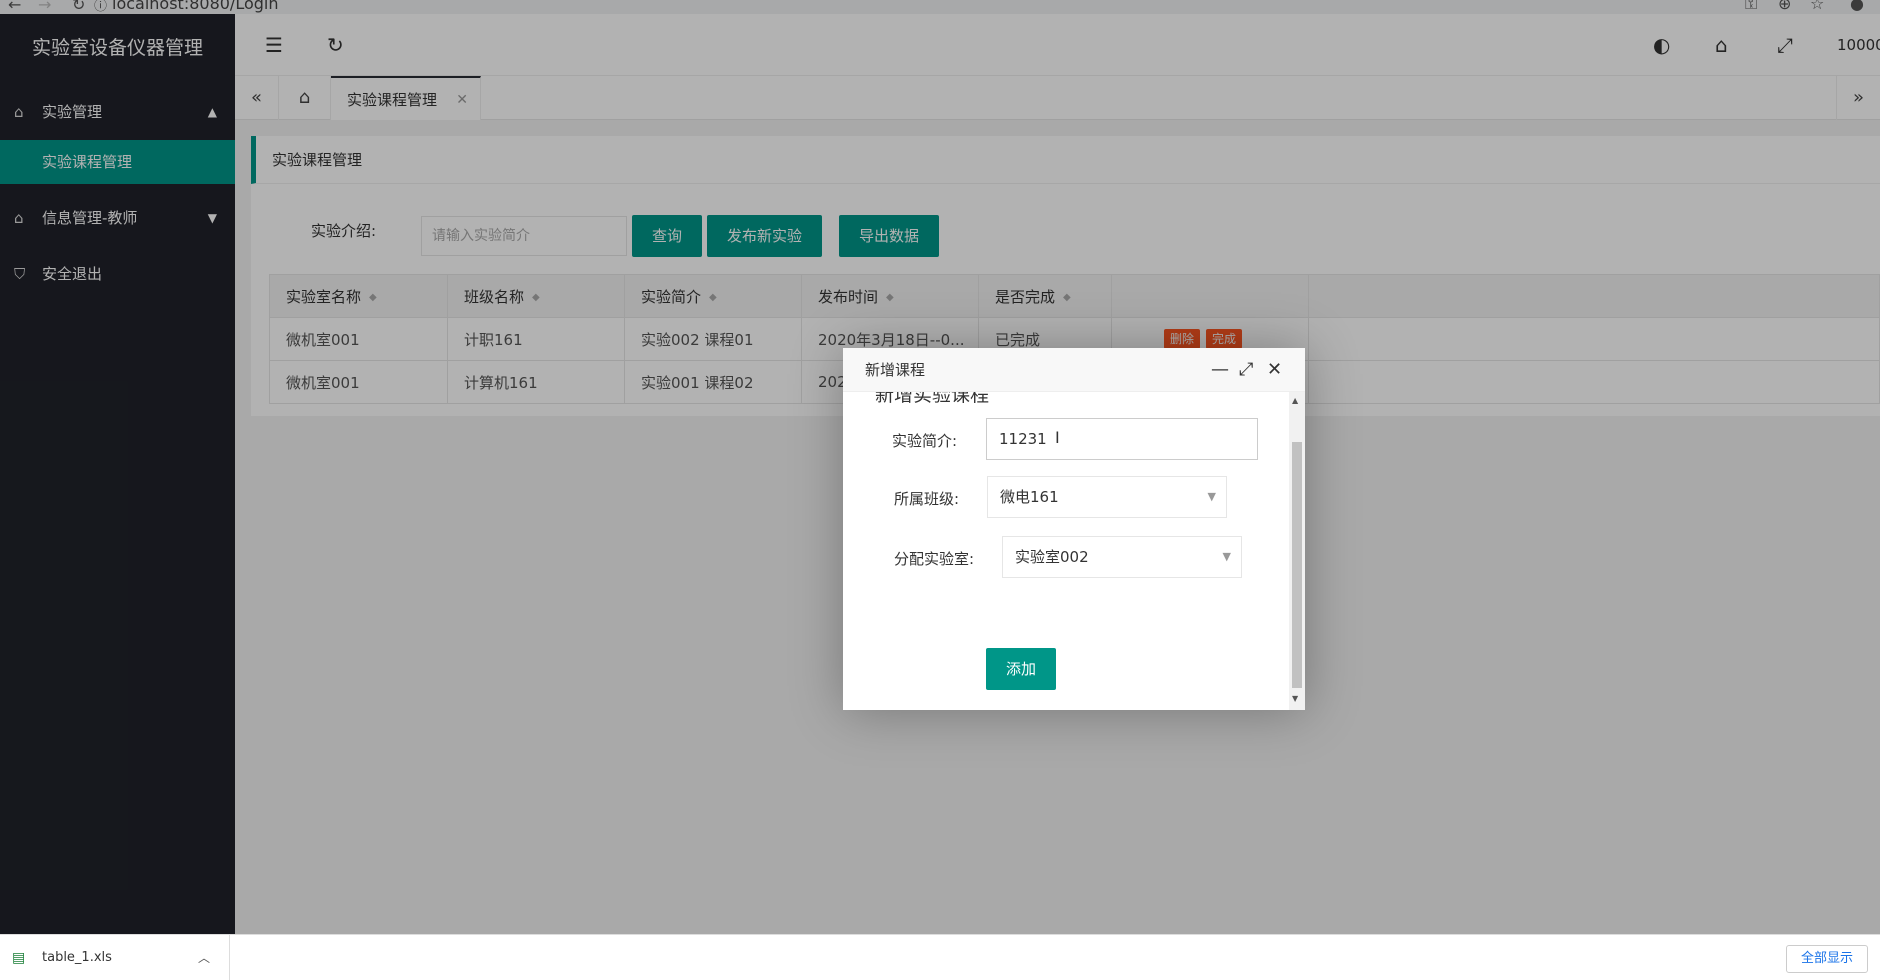  Describe the element at coordinates (1107, 497) in the screenshot. I see `class-select: 微电161 ▼` at that location.